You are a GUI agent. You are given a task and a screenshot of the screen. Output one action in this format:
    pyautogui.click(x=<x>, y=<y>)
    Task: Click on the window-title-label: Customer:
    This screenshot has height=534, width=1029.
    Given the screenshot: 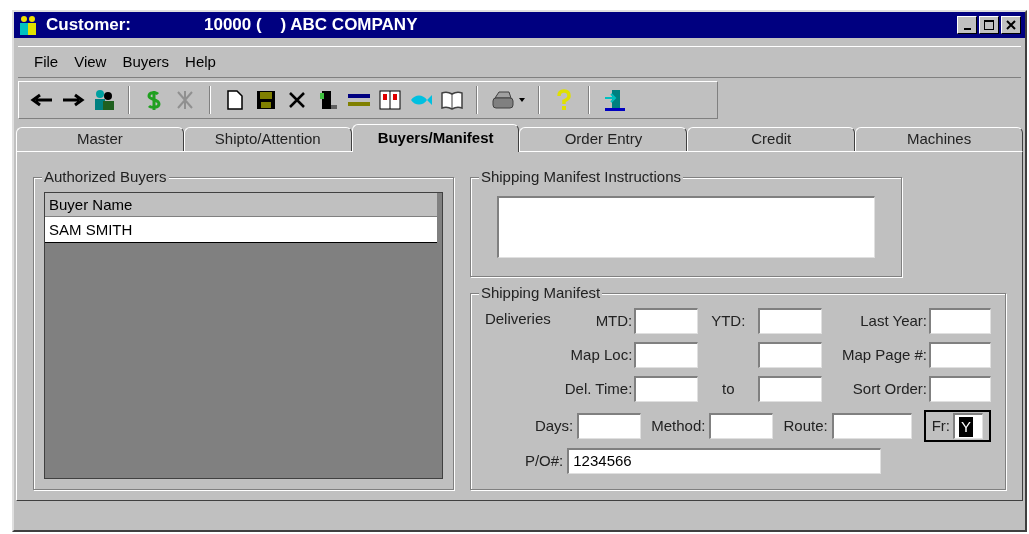 What is the action you would take?
    pyautogui.click(x=89, y=25)
    